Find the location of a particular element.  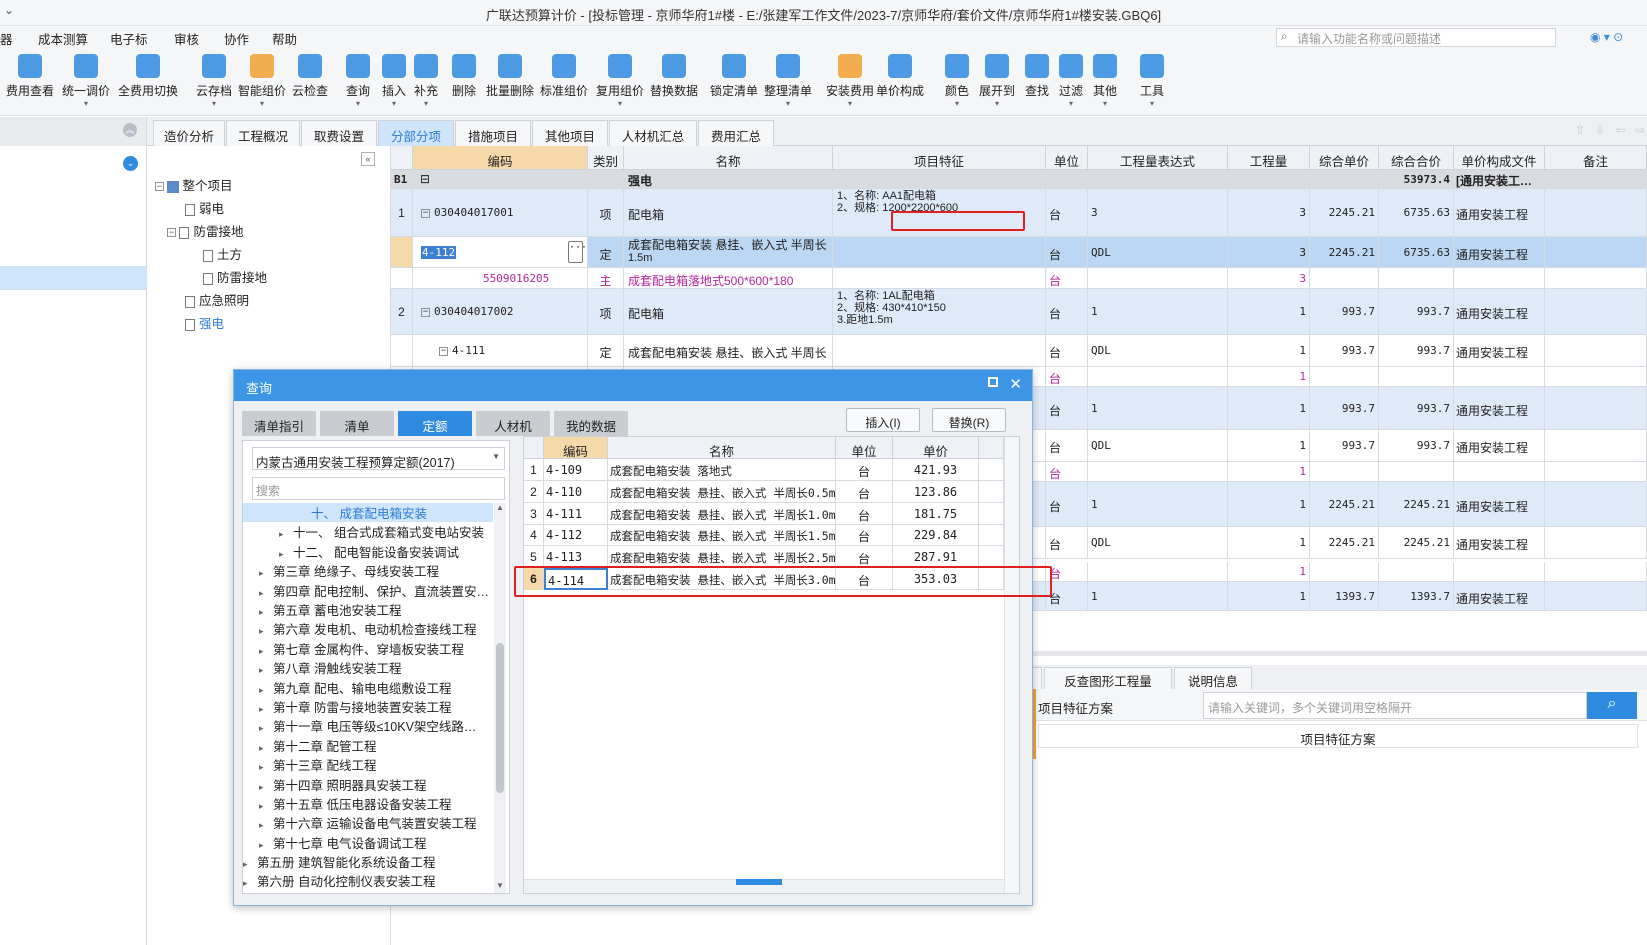

col-qty-header: 工程量 is located at coordinates (1269, 158).